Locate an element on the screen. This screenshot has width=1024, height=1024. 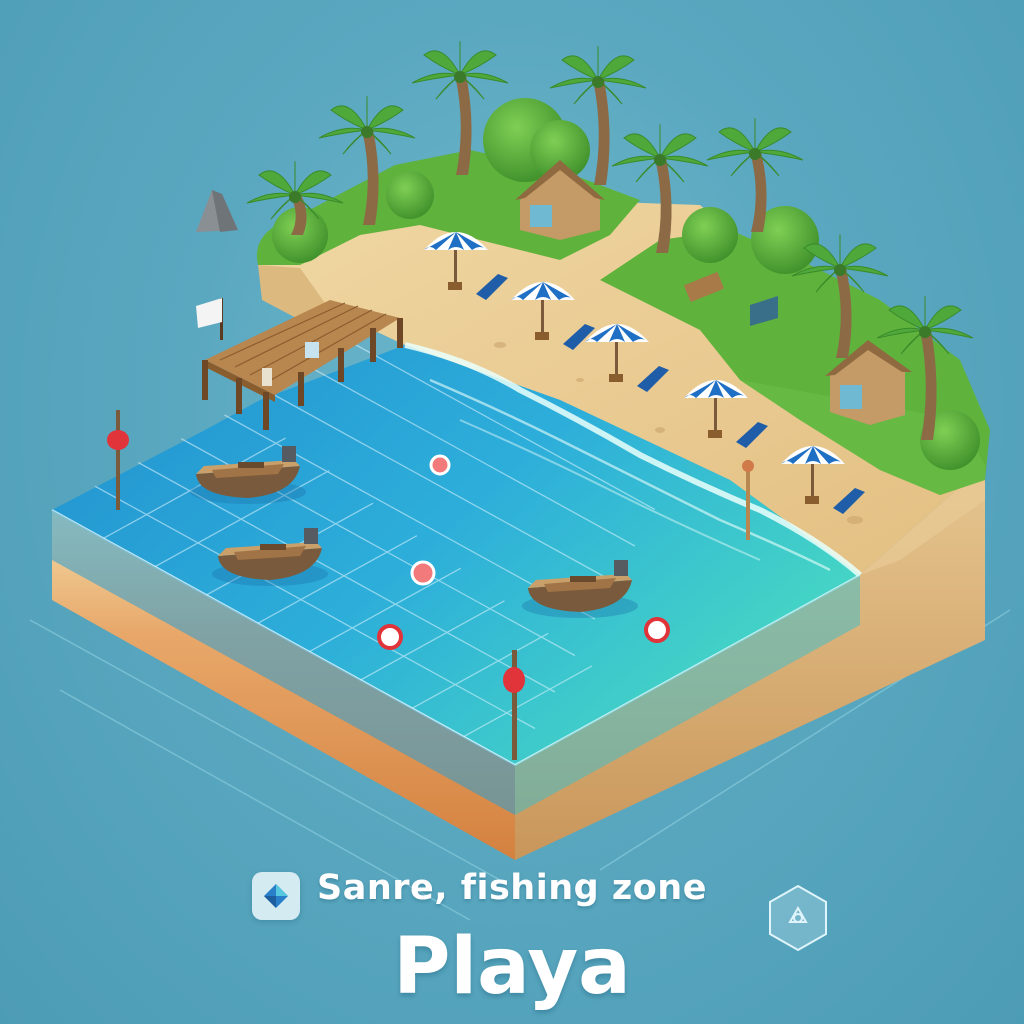
sea-rock is located at coordinates (217, 211).